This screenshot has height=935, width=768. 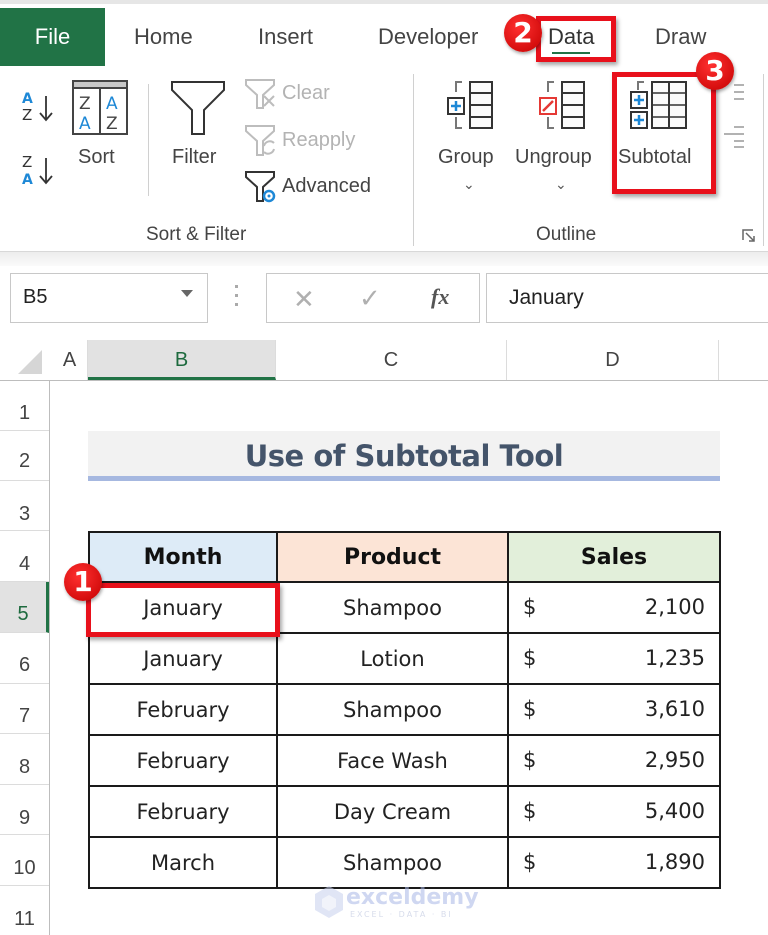 I want to click on row-header-7: 7, so click(x=24, y=709).